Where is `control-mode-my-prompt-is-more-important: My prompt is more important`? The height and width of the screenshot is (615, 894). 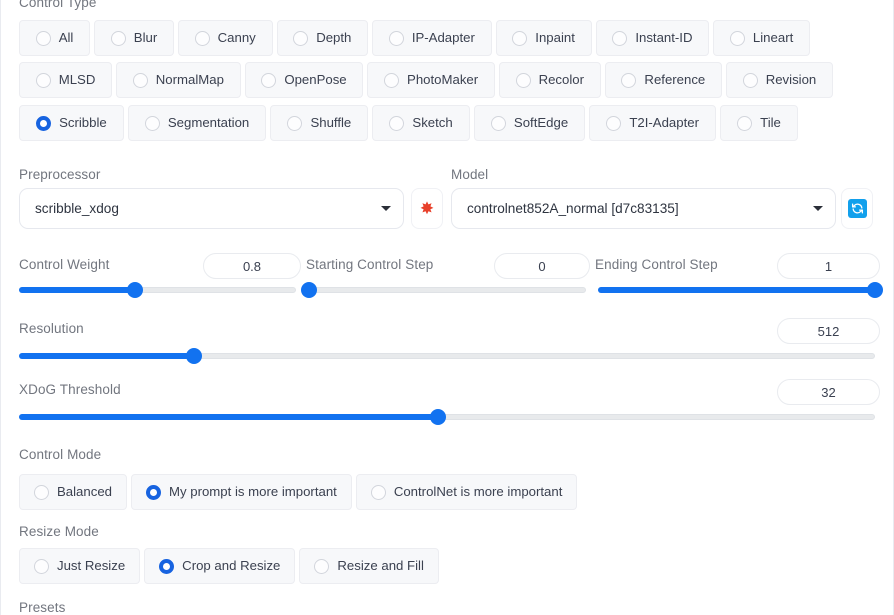 control-mode-my-prompt-is-more-important: My prompt is more important is located at coordinates (241, 492).